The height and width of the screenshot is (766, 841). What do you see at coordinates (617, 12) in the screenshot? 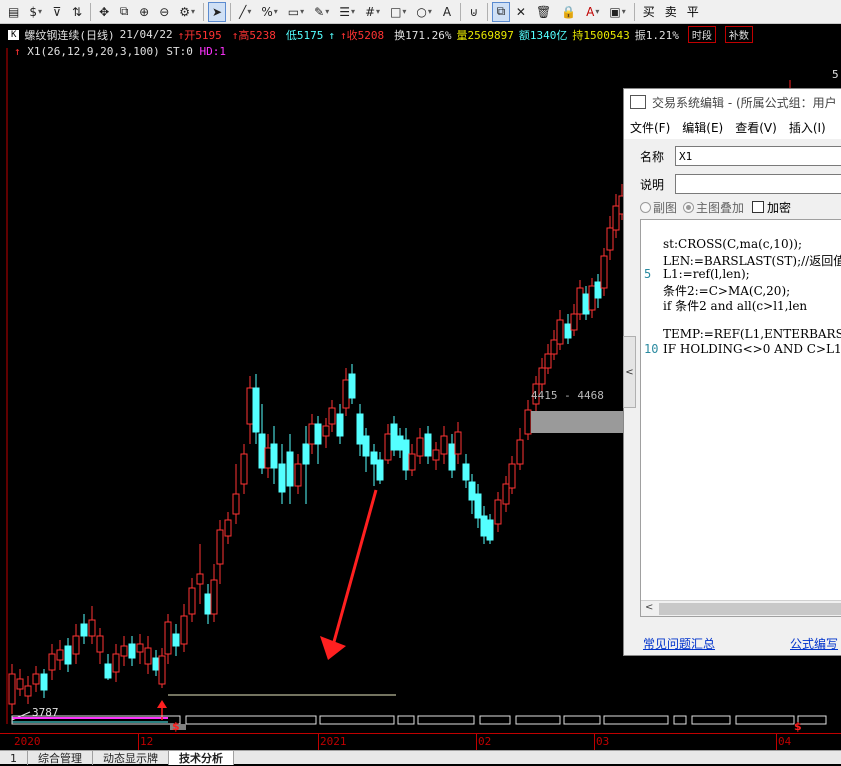
I see `save-button: ▣ ▾` at bounding box center [617, 12].